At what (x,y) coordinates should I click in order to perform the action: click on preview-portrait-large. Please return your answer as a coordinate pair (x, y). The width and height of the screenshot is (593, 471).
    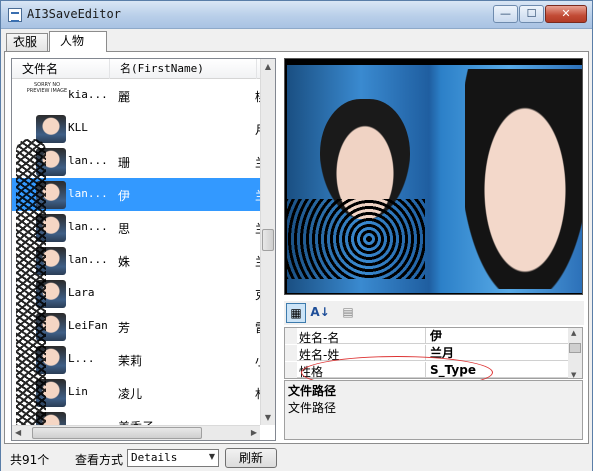
    Looking at the image, I should click on (523, 179).